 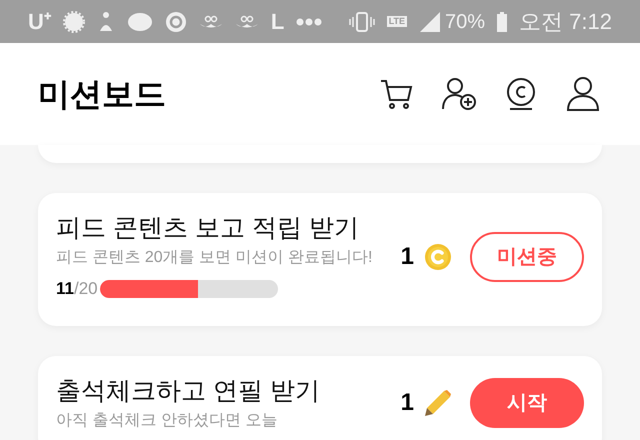 I want to click on vibrate-icon, so click(x=361, y=22).